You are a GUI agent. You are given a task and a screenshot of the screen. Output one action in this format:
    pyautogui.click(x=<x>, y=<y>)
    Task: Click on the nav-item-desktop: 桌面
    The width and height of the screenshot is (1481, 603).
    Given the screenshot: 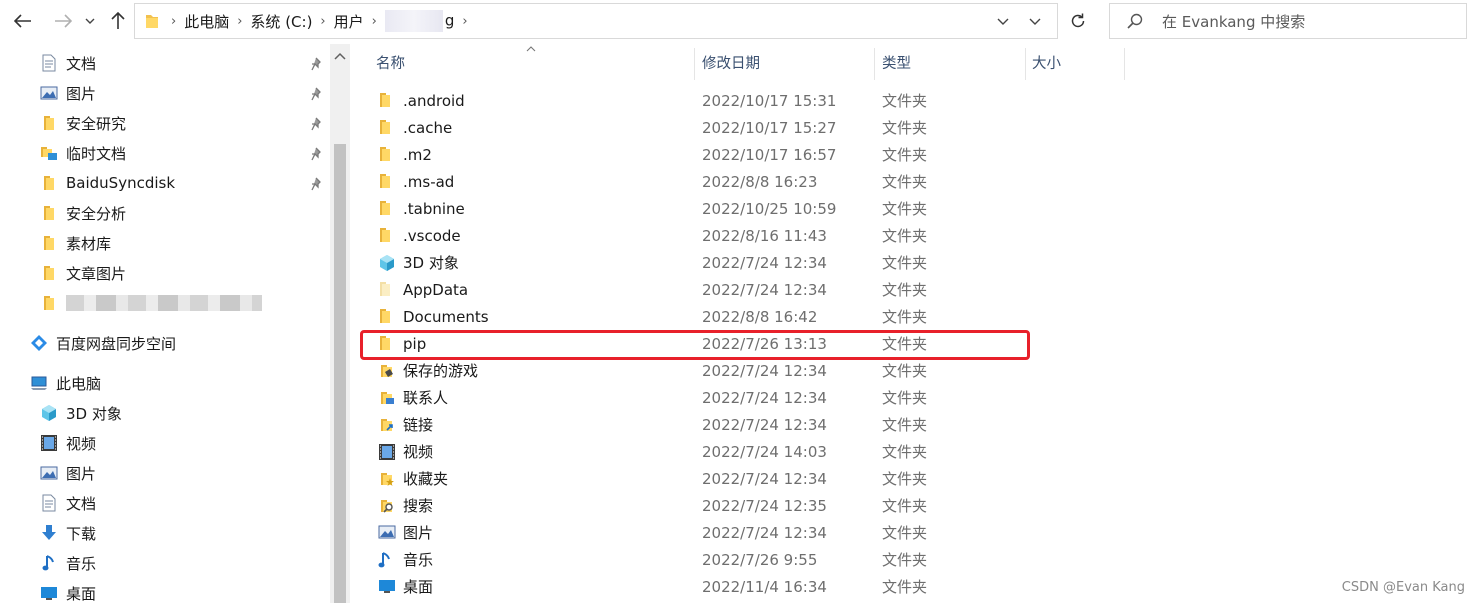 What is the action you would take?
    pyautogui.click(x=68, y=590)
    